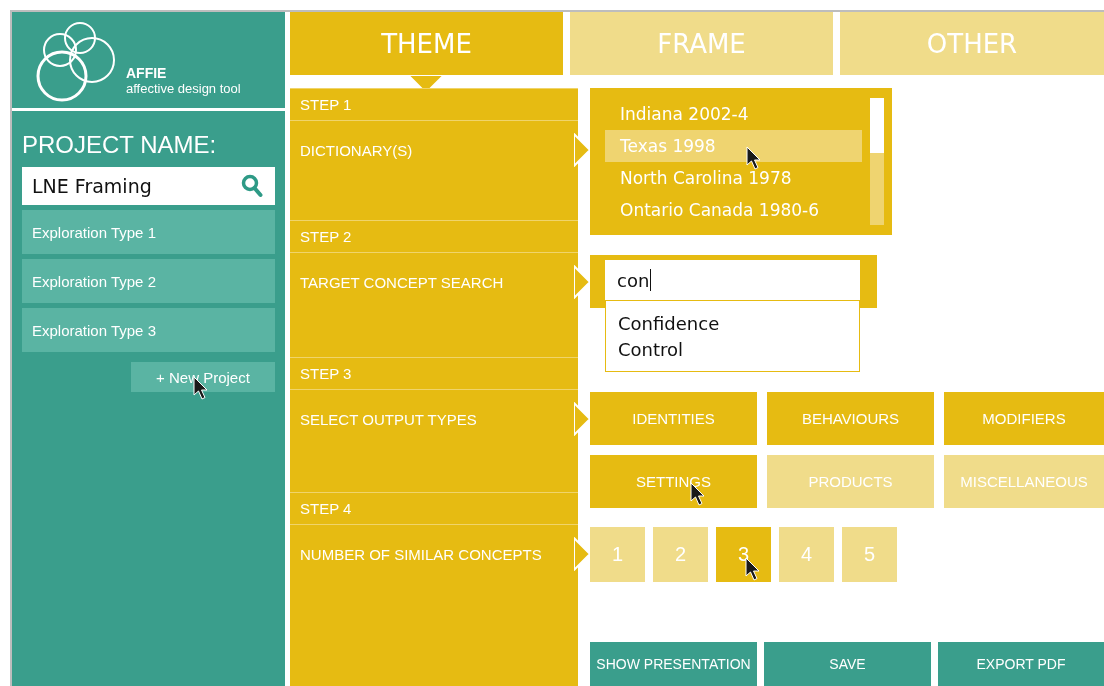 This screenshot has width=1104, height=686. What do you see at coordinates (148, 330) in the screenshot?
I see `exploration-item: Exploration Type 3` at bounding box center [148, 330].